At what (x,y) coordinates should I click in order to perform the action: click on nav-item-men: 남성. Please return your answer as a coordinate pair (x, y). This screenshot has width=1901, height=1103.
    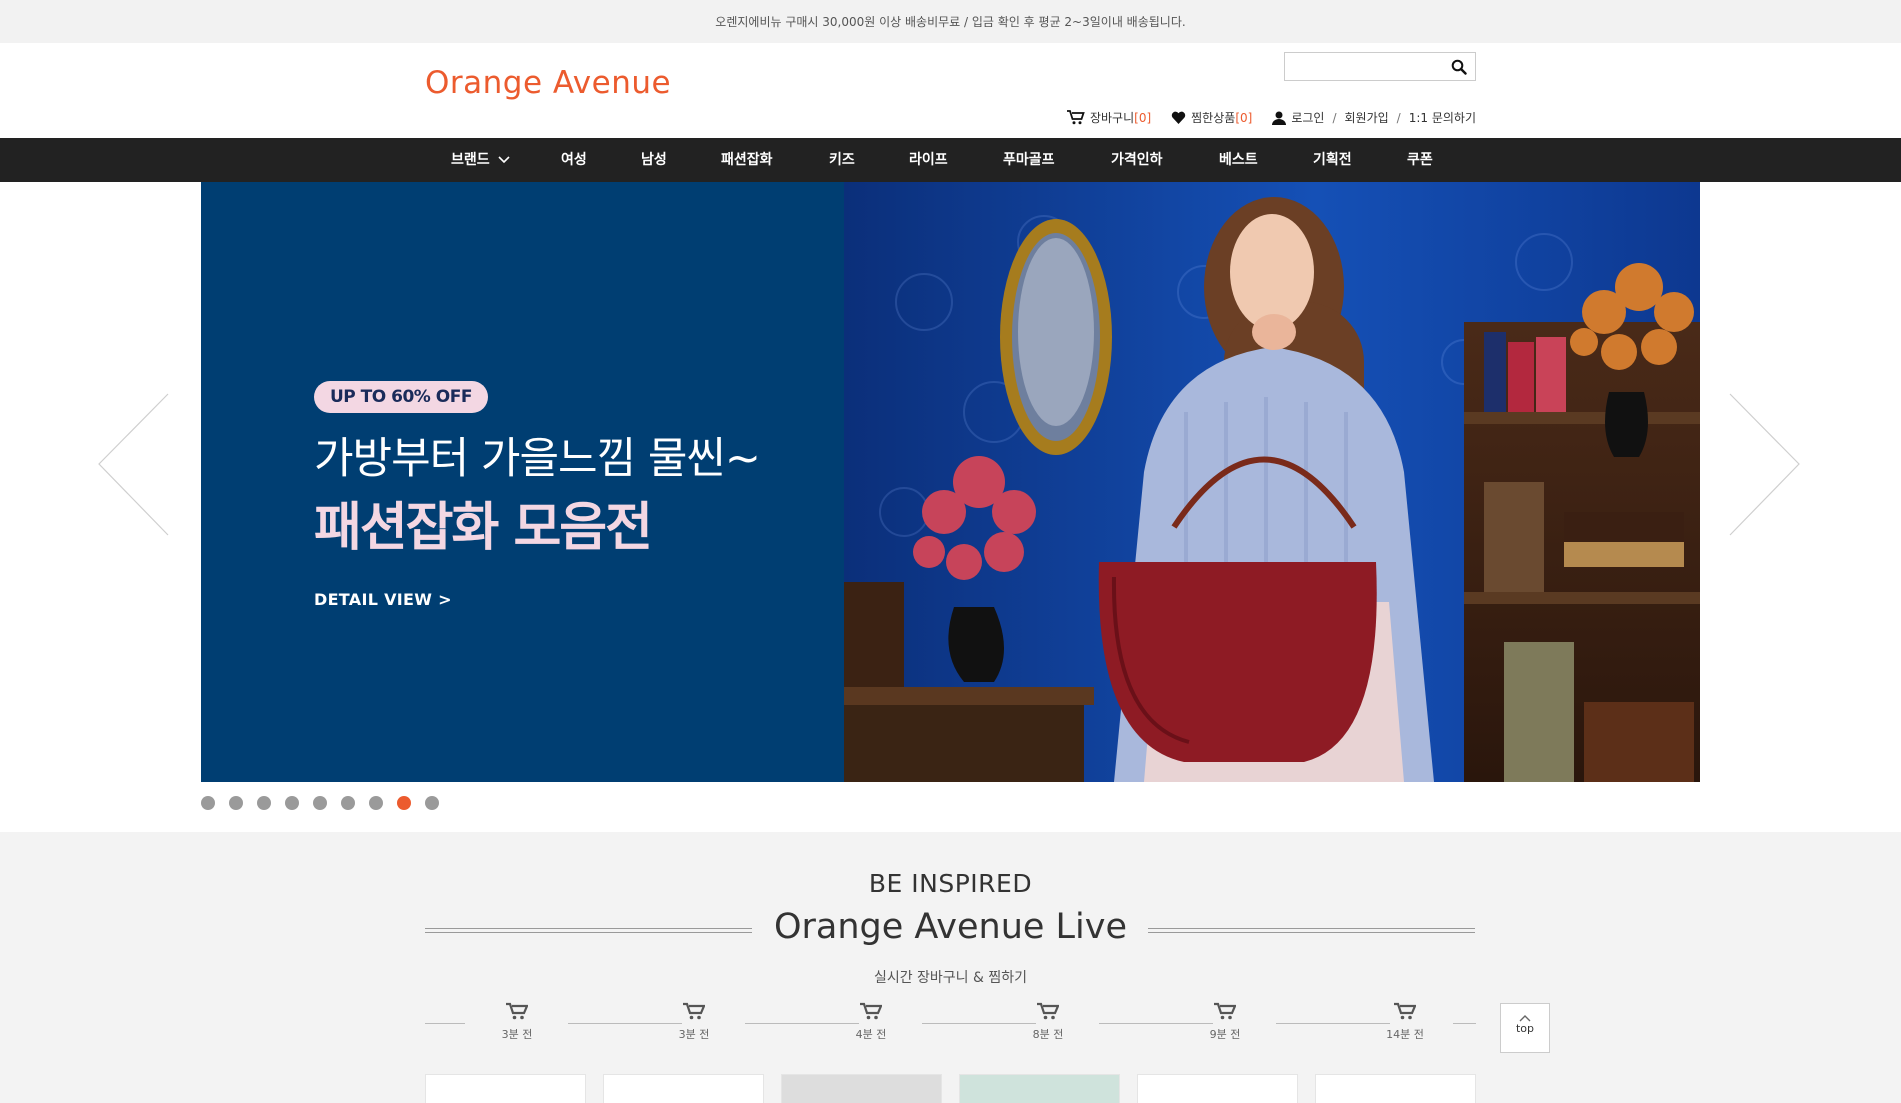
    Looking at the image, I should click on (654, 160).